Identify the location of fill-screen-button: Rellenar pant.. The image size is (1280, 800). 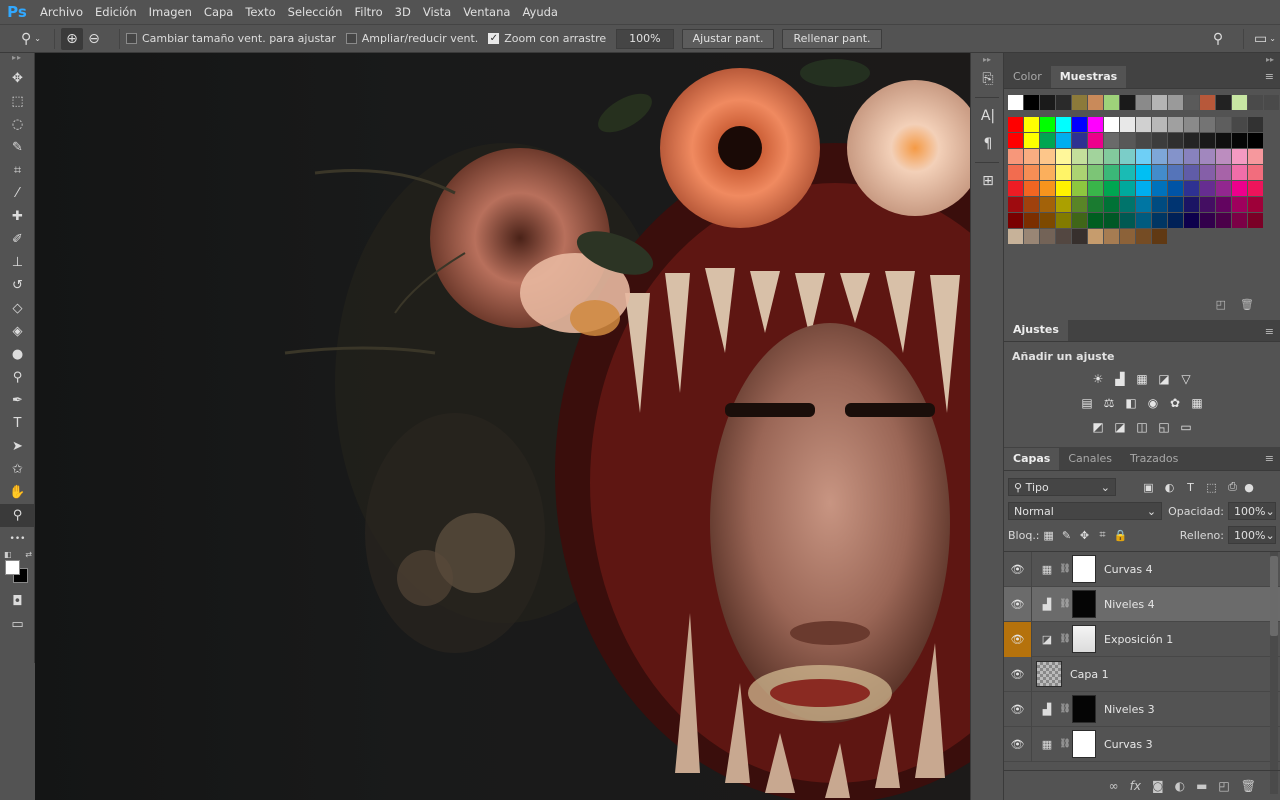
(832, 38).